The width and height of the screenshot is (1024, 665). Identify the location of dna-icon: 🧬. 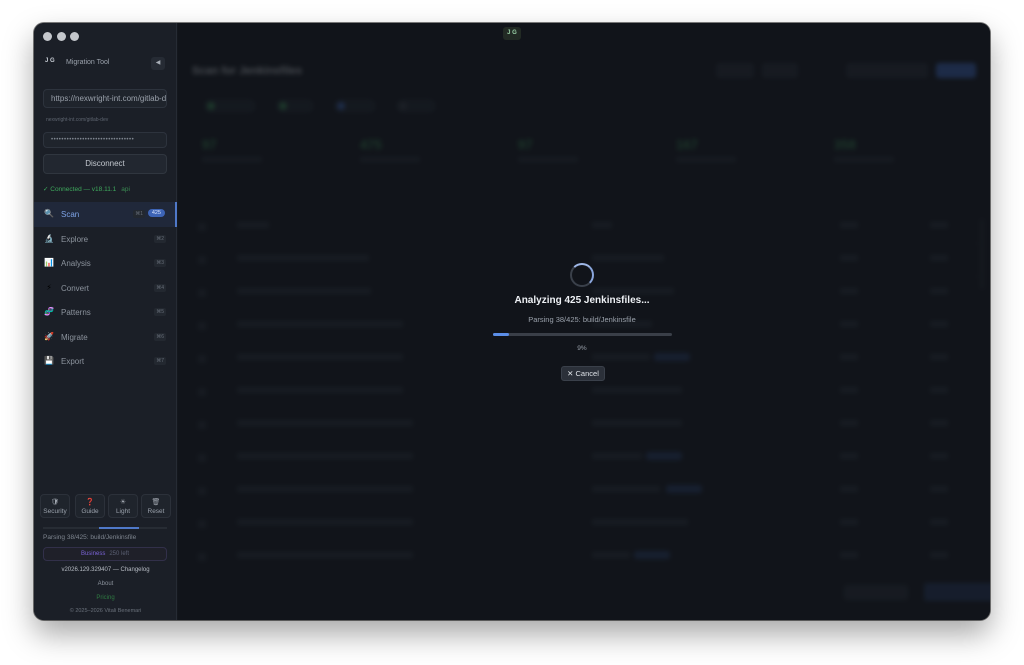
(49, 311).